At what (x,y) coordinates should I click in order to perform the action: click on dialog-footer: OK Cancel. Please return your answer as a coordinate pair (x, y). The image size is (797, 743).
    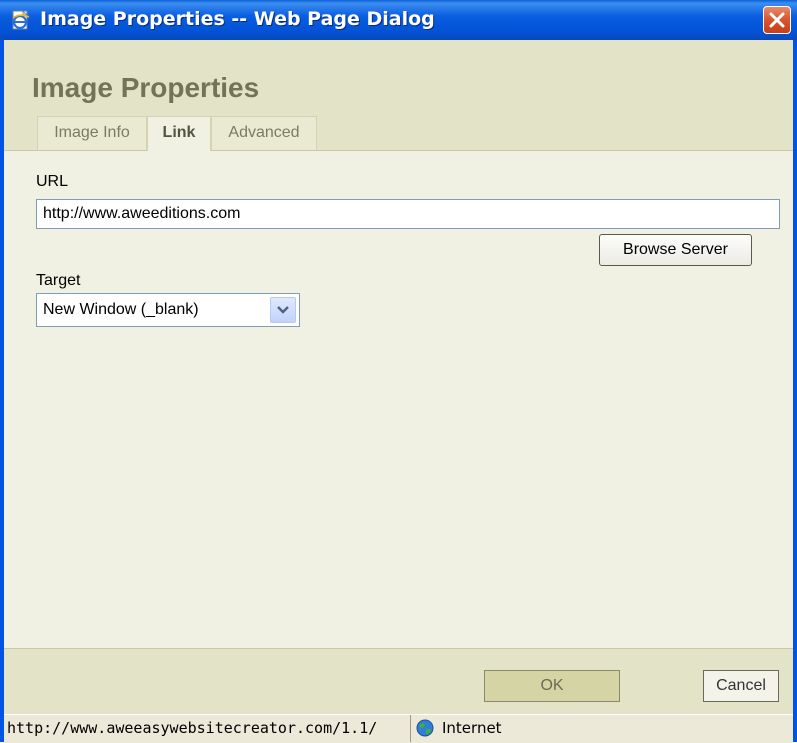
    Looking at the image, I should click on (398, 681).